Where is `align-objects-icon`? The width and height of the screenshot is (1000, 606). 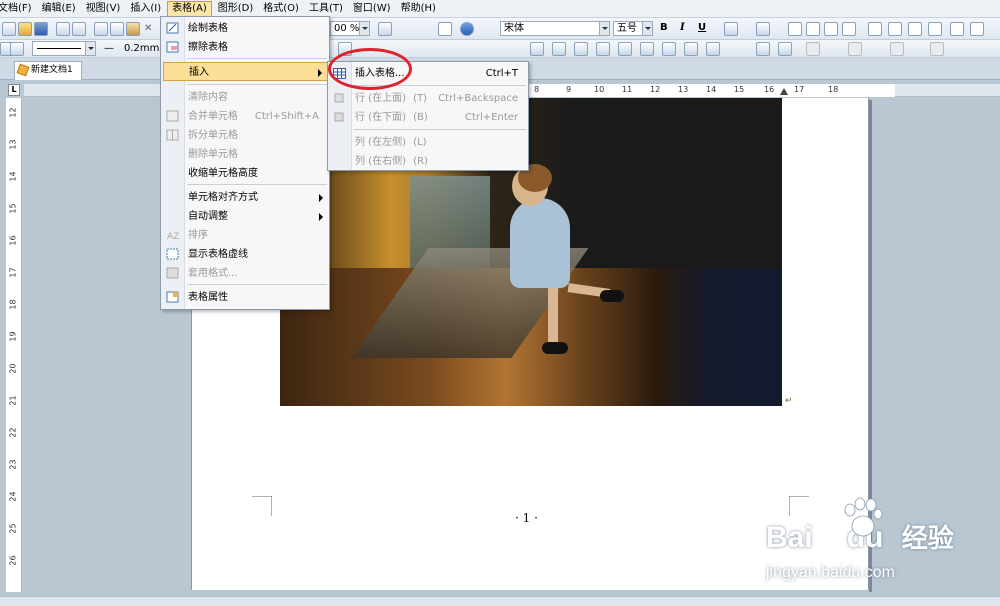 align-objects-icon is located at coordinates (813, 49).